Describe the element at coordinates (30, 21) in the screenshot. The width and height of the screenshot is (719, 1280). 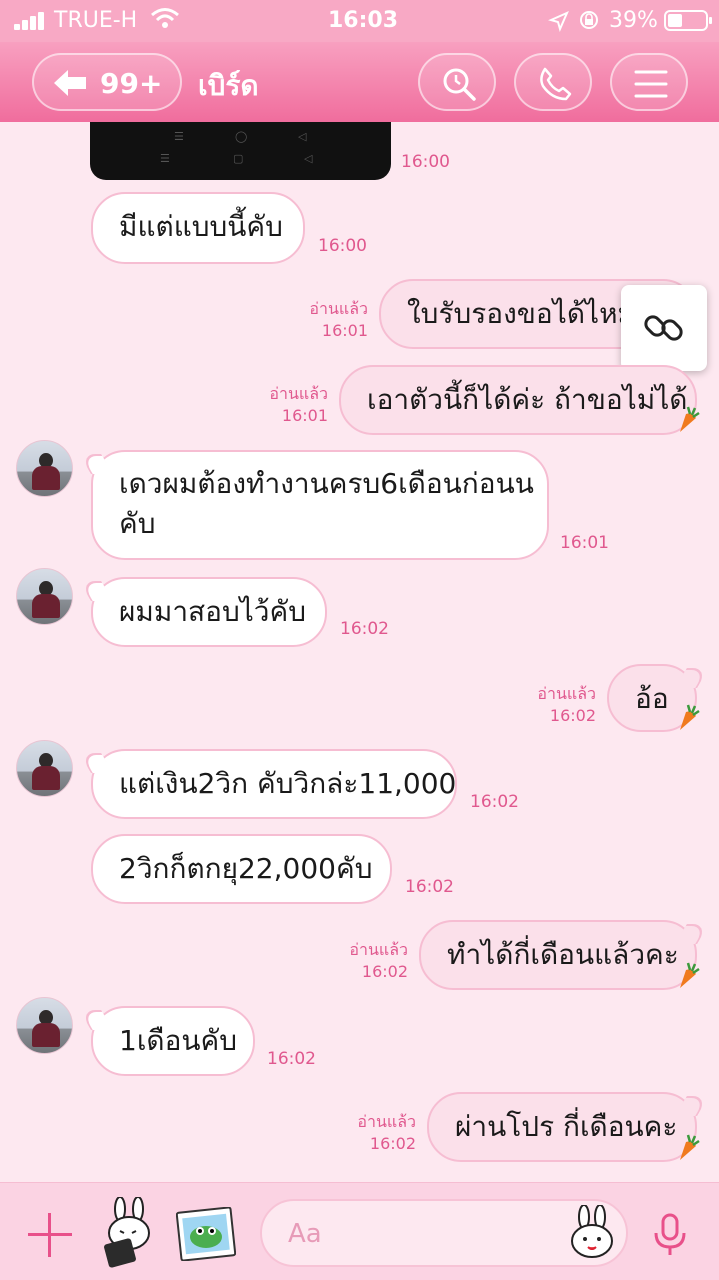
I see `signal-icon` at that location.